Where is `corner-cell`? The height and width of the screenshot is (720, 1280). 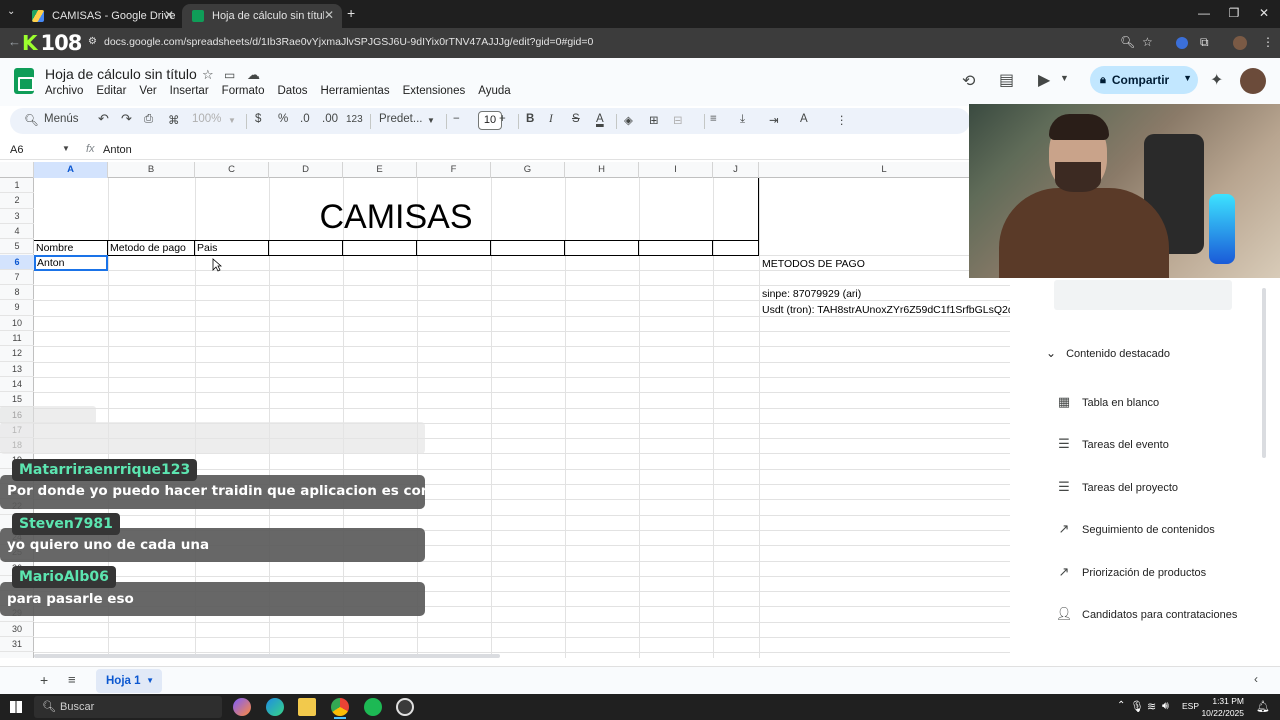 corner-cell is located at coordinates (17, 170).